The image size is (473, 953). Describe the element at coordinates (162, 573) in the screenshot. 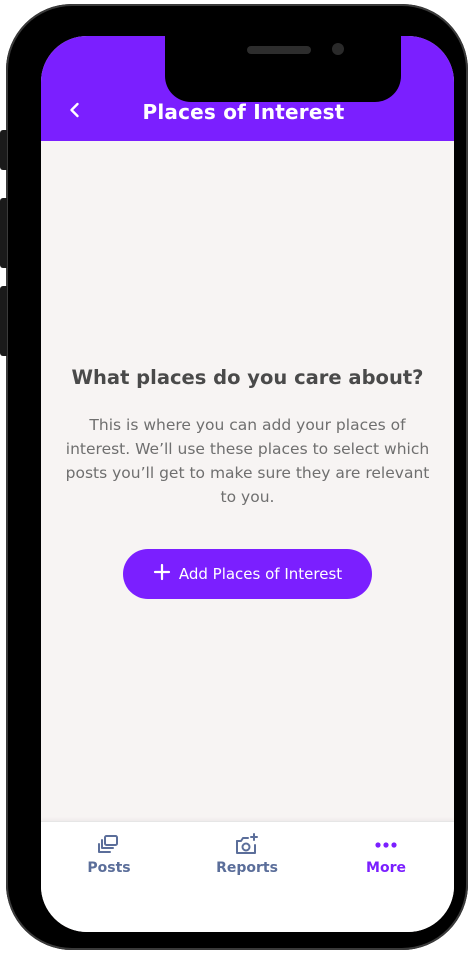

I see `plus-icon` at that location.